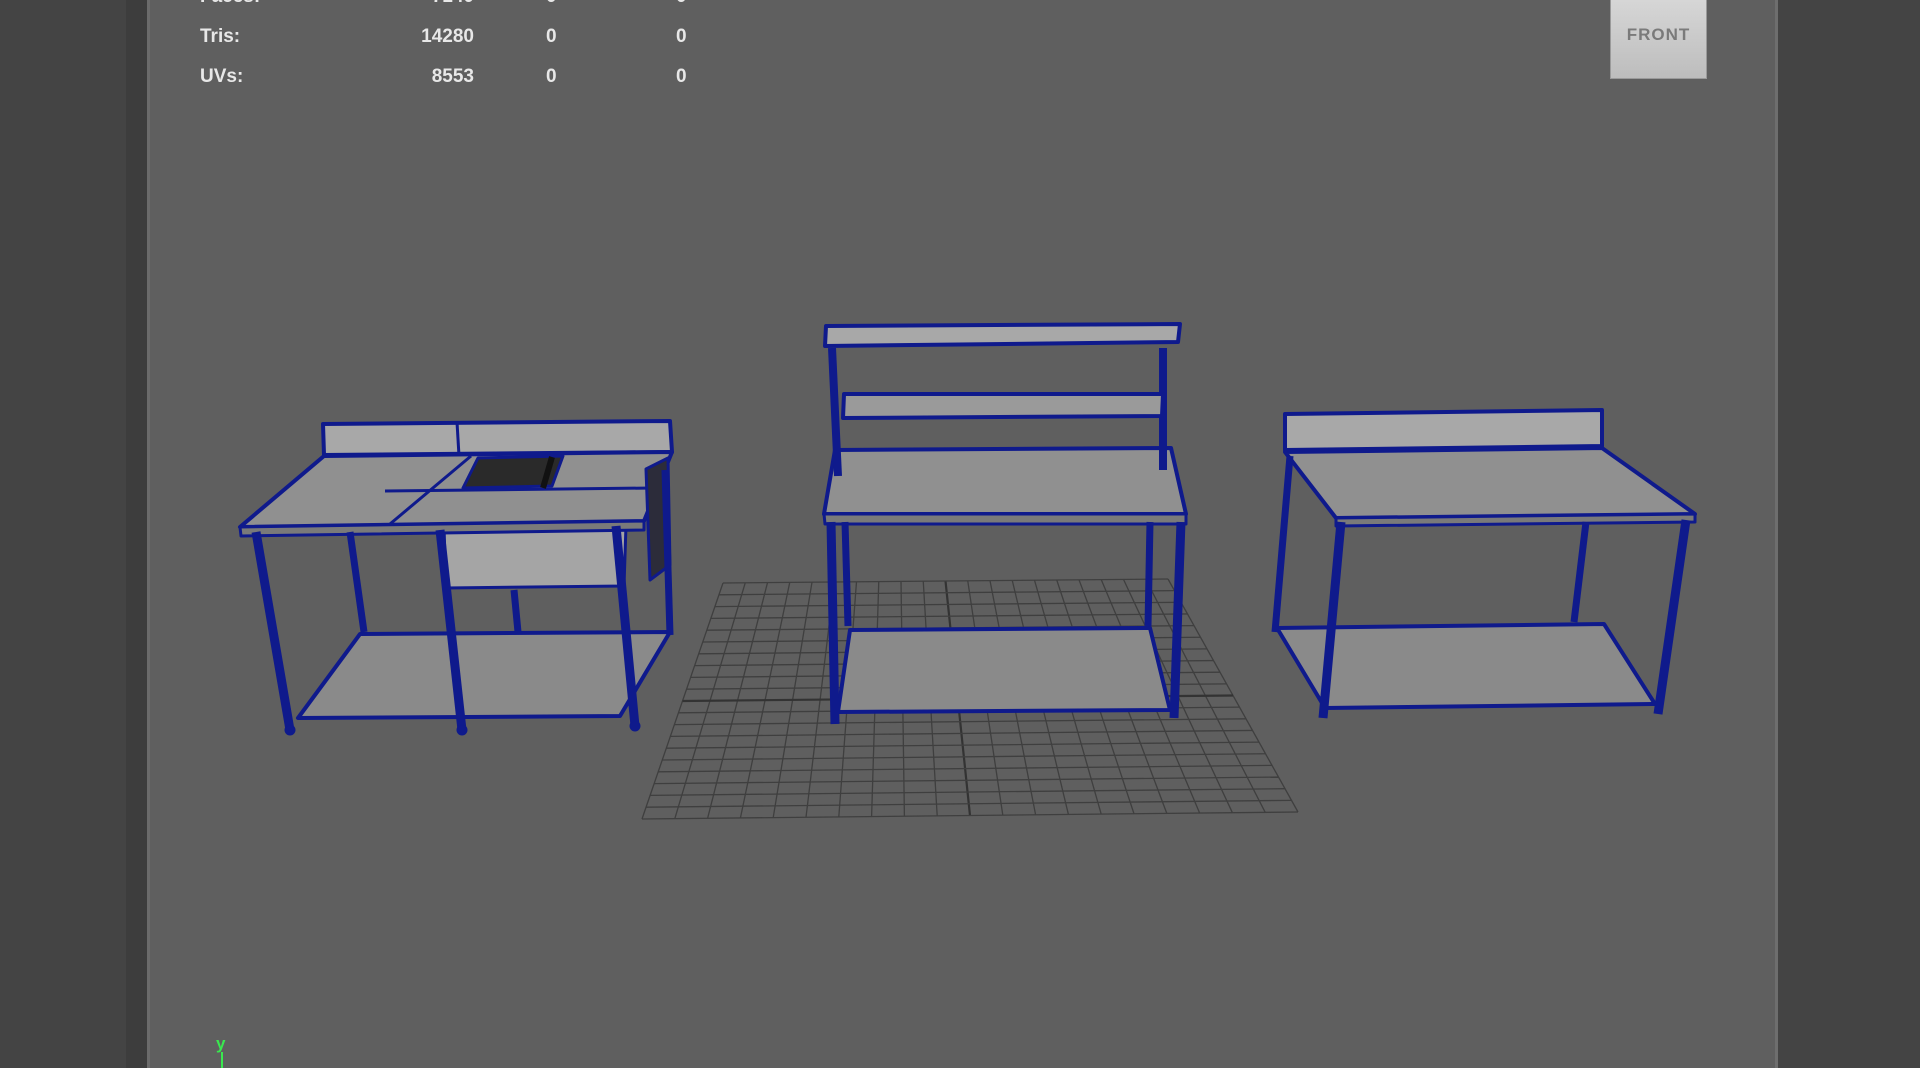 The width and height of the screenshot is (1920, 1068). Describe the element at coordinates (1484, 563) in the screenshot. I see `backsplash-table-model` at that location.